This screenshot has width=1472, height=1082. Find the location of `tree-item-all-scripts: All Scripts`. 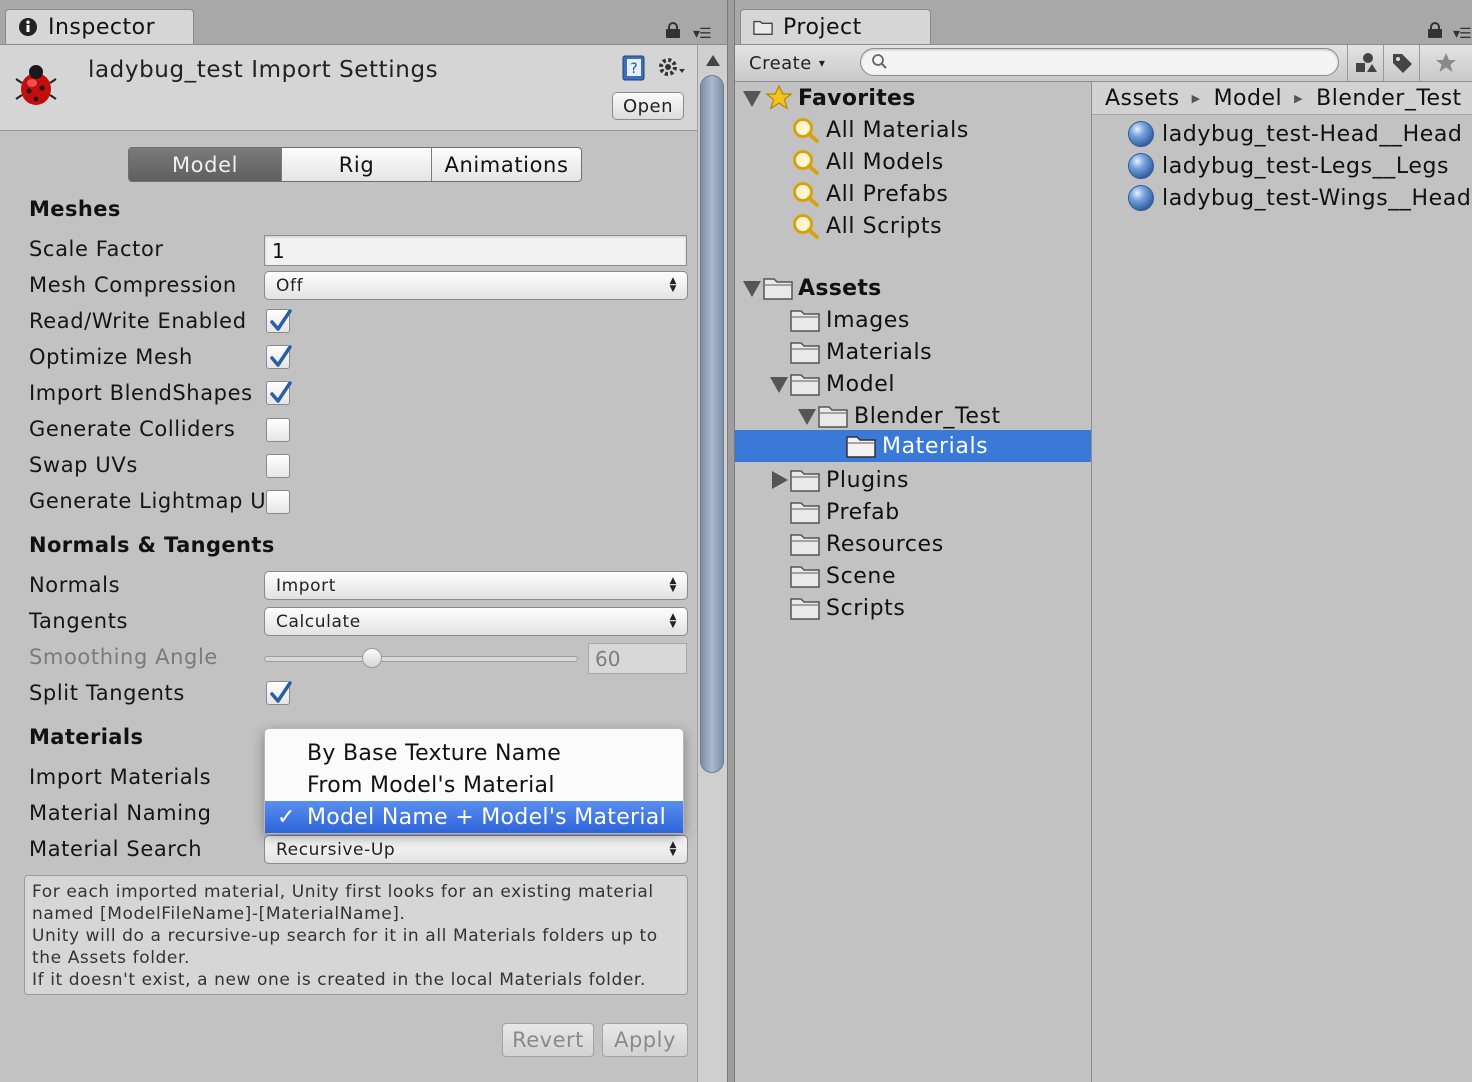

tree-item-all-scripts: All Scripts is located at coordinates (913, 226).